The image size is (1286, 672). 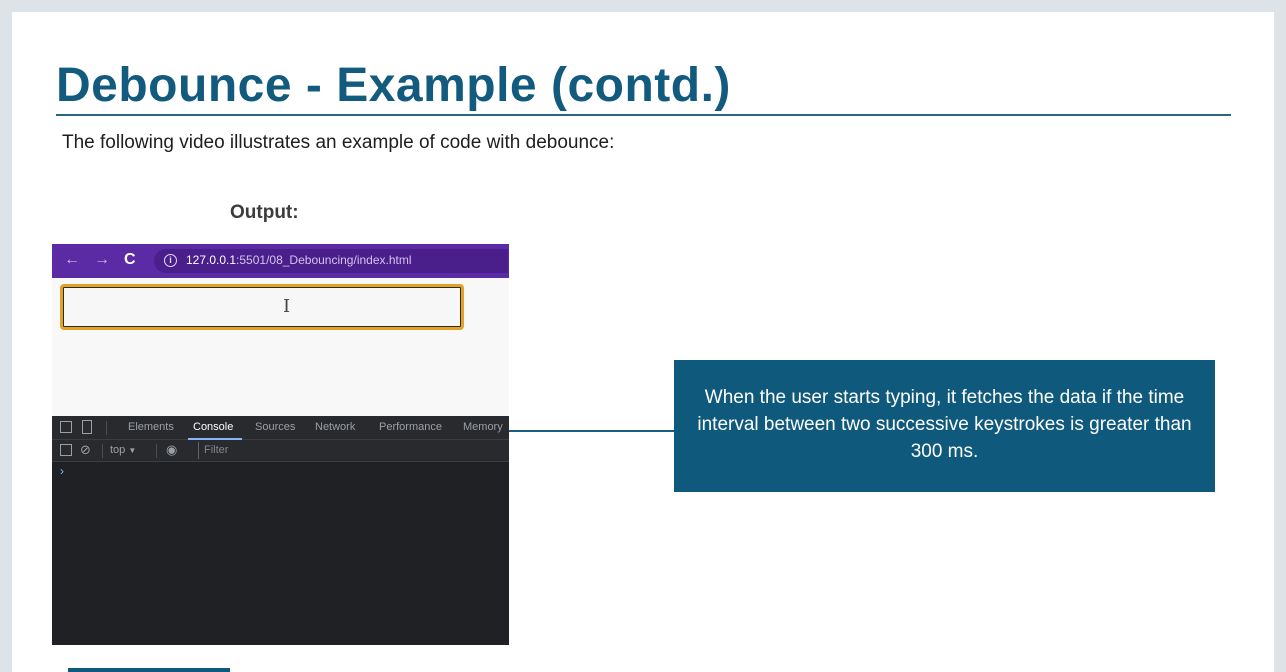 What do you see at coordinates (149, 670) in the screenshot?
I see `bottom-accent` at bounding box center [149, 670].